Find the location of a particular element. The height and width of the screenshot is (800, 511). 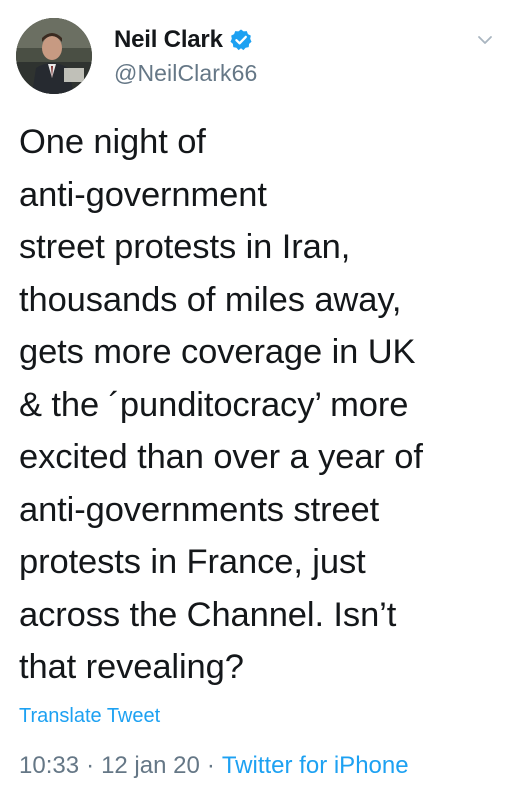

tweet-meta: 10:33 · 12 jan 20 · Twitter for iPhone is located at coordinates (214, 766).